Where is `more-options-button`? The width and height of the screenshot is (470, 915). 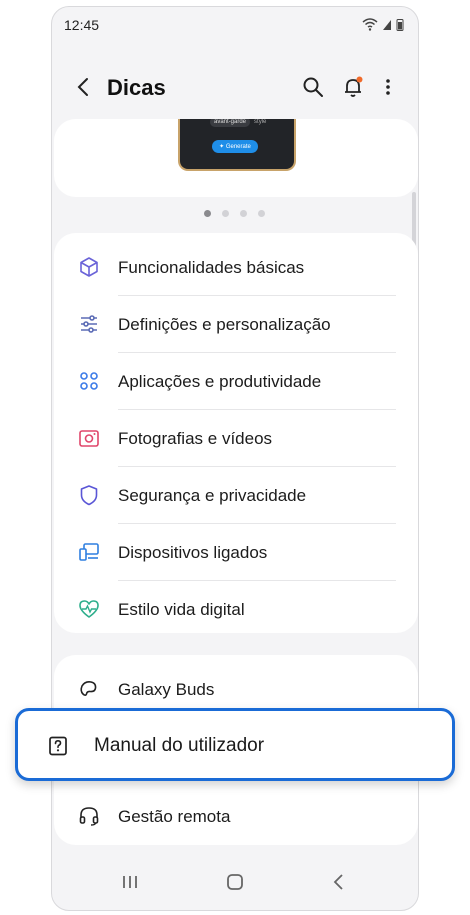
more-options-button is located at coordinates (388, 87).